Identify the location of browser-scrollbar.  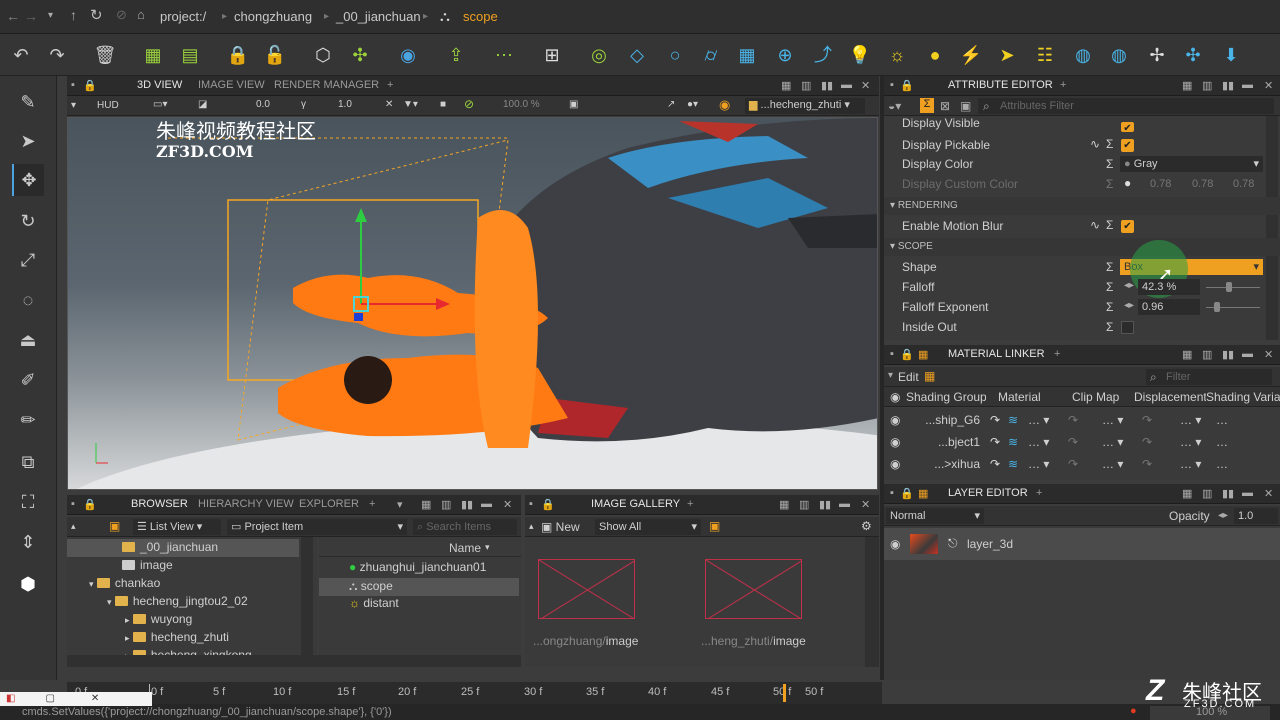
(294, 661).